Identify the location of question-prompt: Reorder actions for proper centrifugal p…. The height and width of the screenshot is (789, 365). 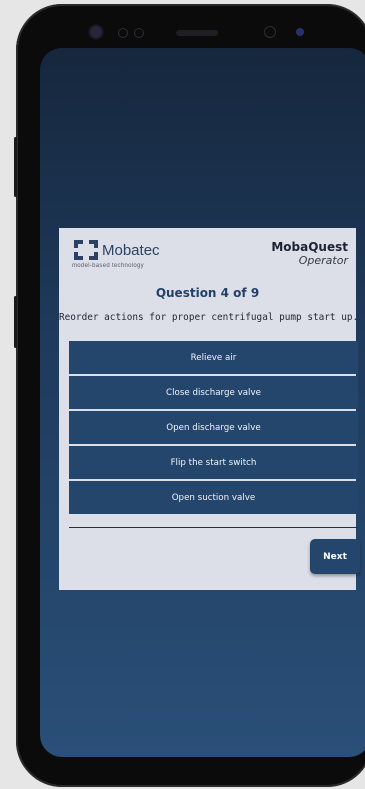
(209, 317).